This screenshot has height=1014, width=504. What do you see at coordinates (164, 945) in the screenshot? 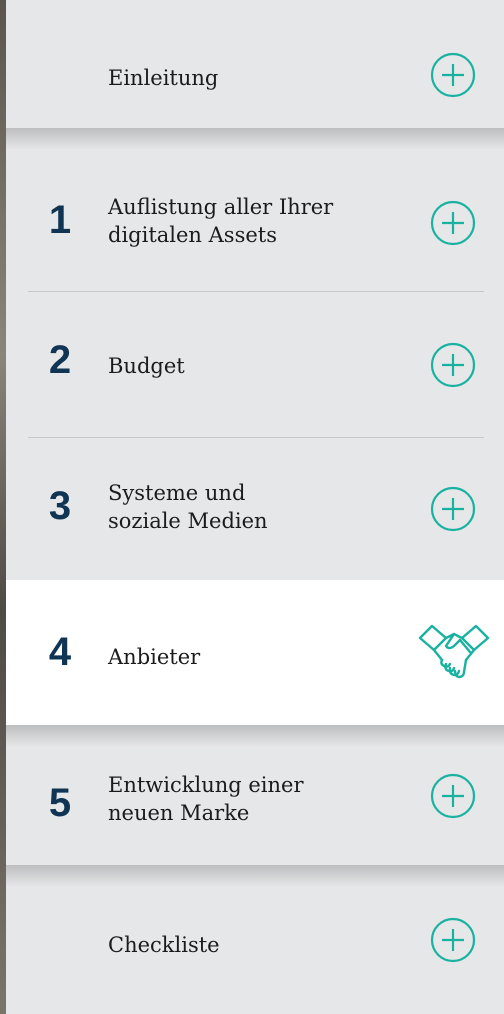
I see `menu-item-label: Checkliste` at bounding box center [164, 945].